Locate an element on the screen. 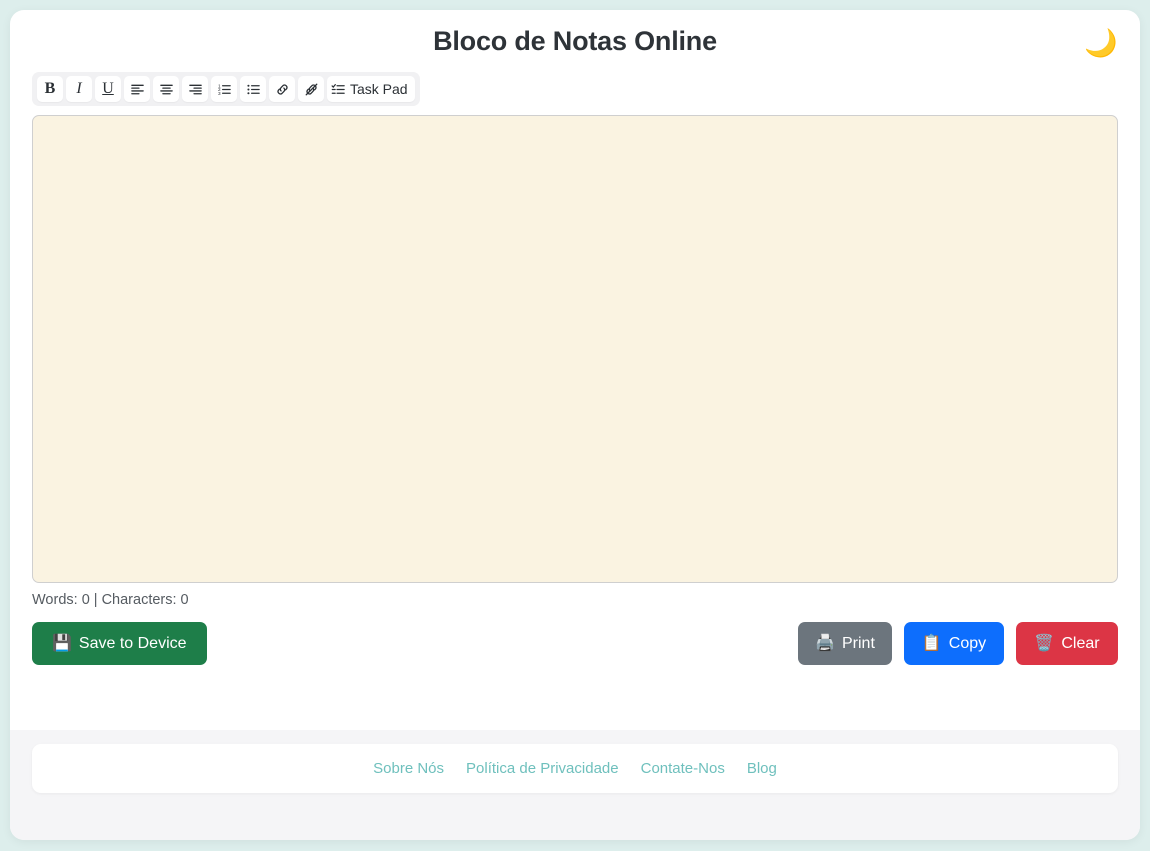 The image size is (1150, 851). clear-label: Clear is located at coordinates (1080, 643).